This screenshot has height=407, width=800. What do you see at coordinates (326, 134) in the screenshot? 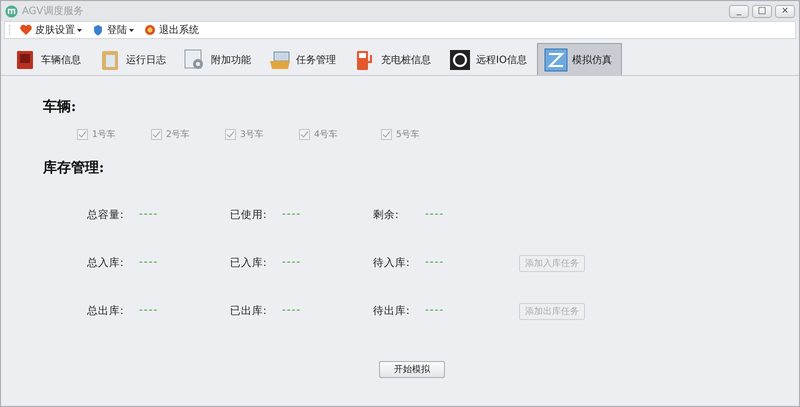
I see `checkbox-label: 4号车` at bounding box center [326, 134].